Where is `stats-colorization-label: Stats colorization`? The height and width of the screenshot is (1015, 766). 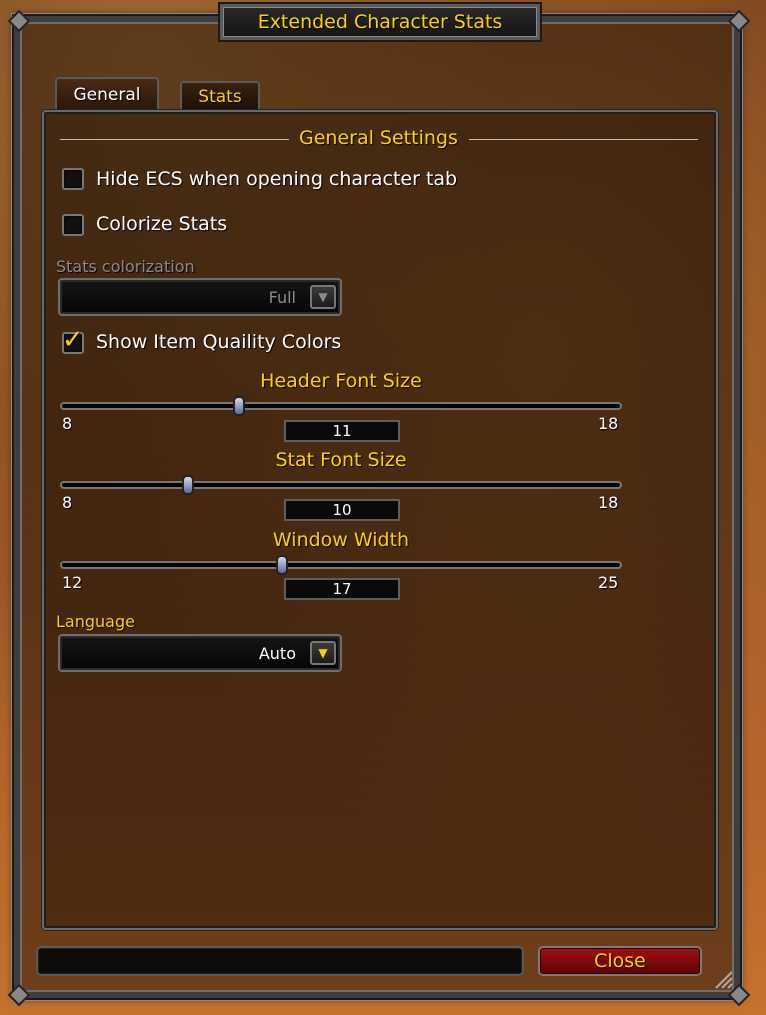
stats-colorization-label: Stats colorization is located at coordinates (125, 266).